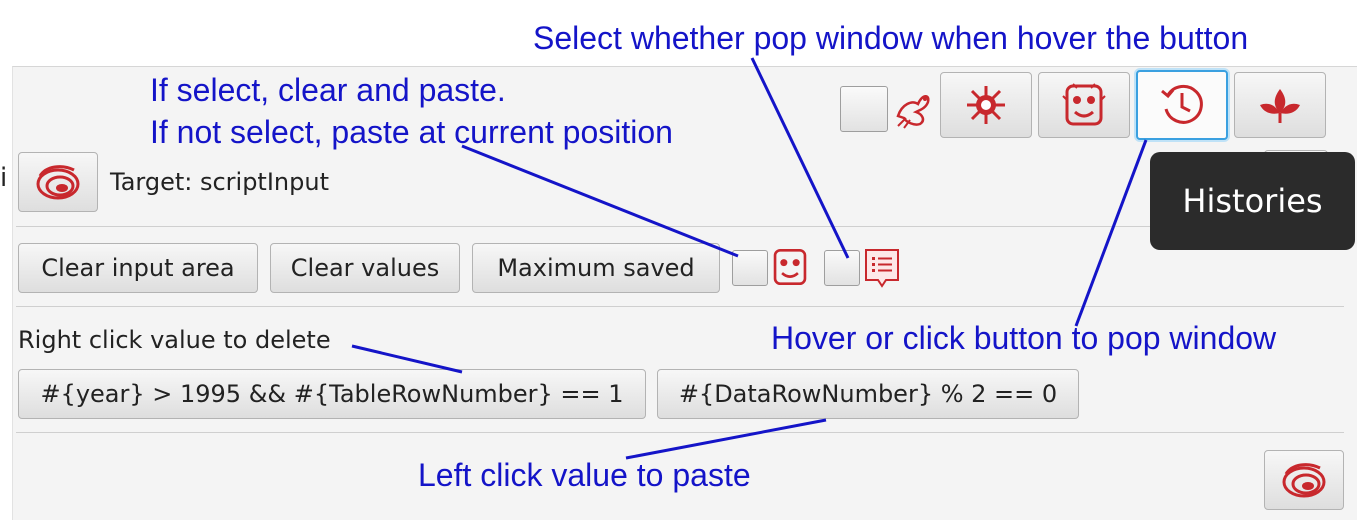 Image resolution: width=1357 pixels, height=520 pixels. Describe the element at coordinates (411, 132) in the screenshot. I see `annotation-clear-paste-2: If not select, paste at current position` at that location.